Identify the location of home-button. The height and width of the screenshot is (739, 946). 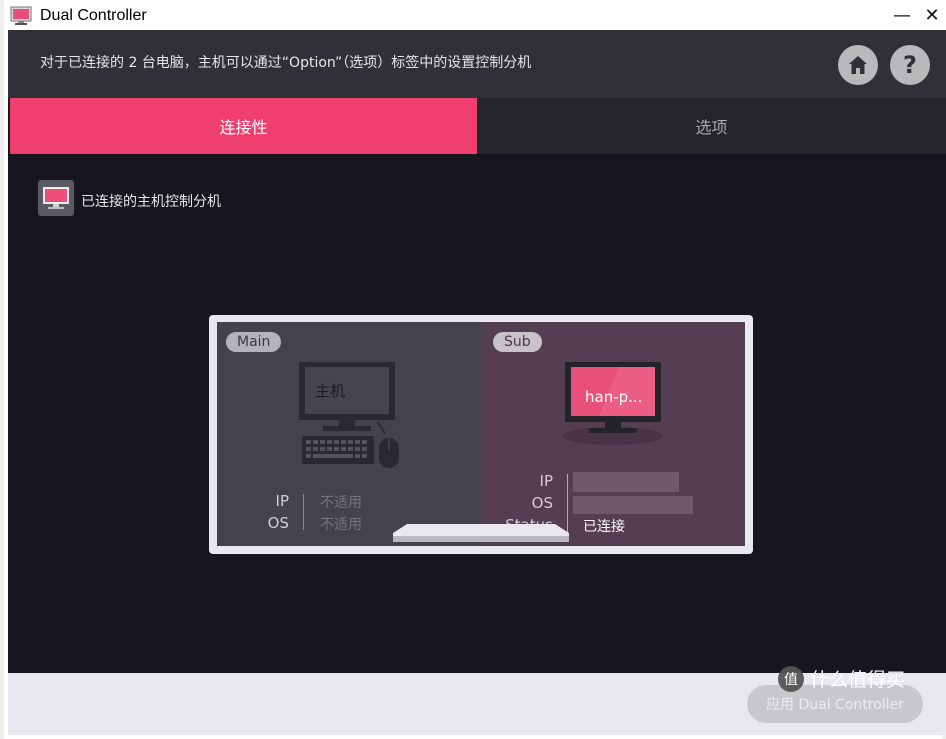
(858, 65).